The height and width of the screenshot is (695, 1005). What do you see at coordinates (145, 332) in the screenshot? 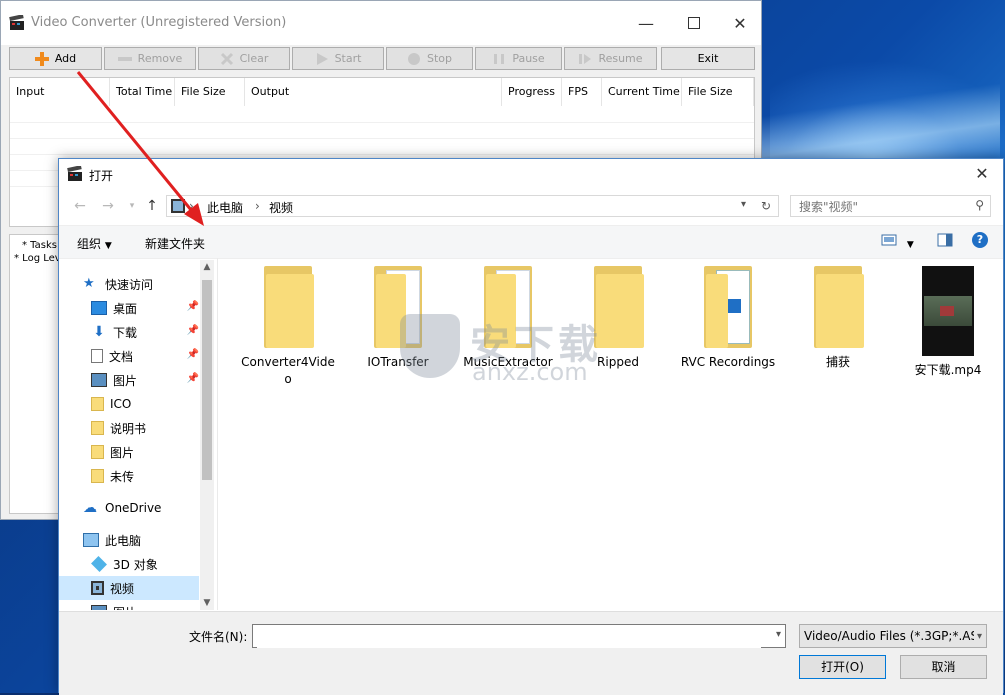
I see `nav-item-downloads: ⬇ 下载 📌` at bounding box center [145, 332].